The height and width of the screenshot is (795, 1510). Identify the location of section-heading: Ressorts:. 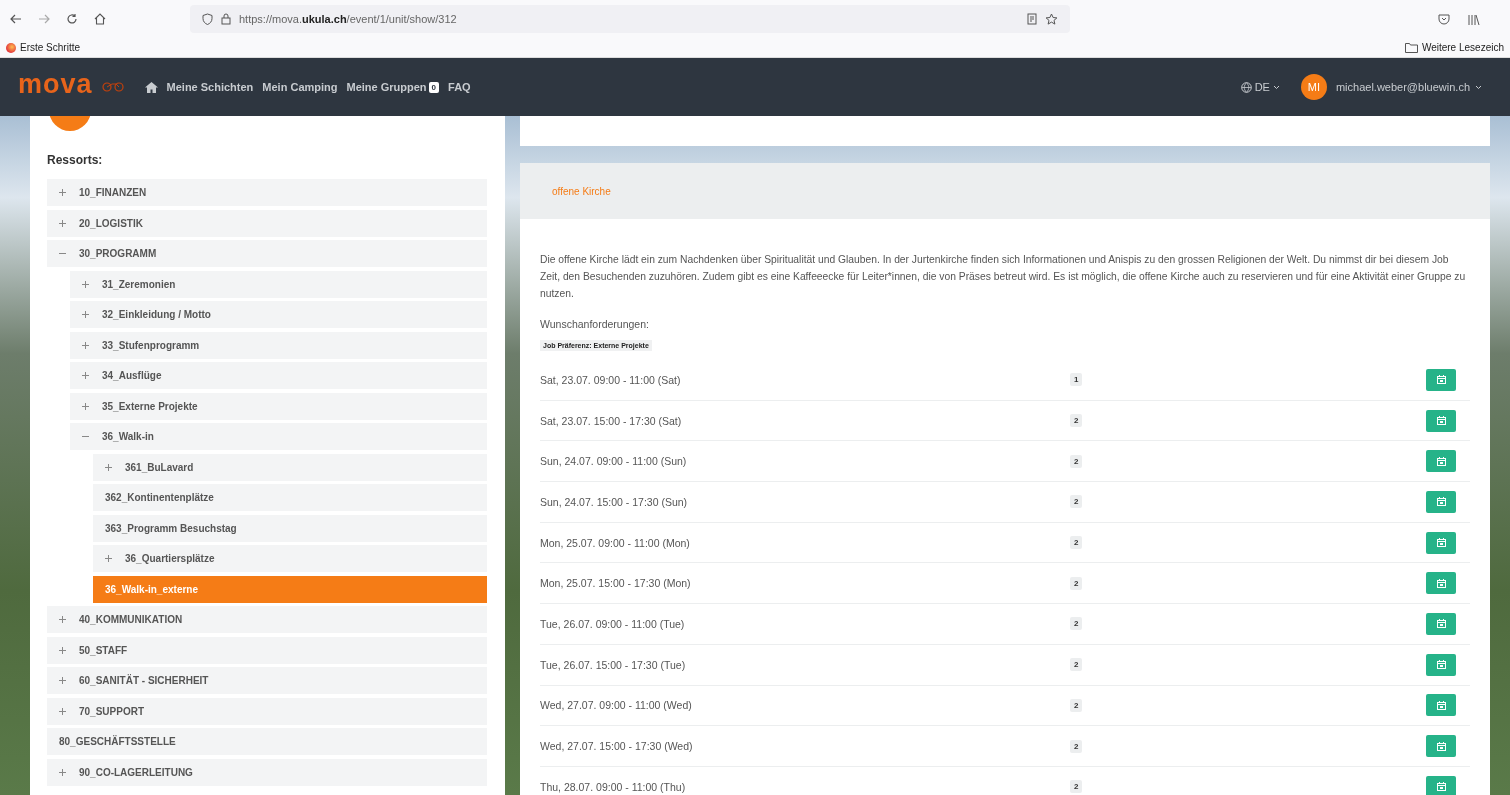
(75, 160).